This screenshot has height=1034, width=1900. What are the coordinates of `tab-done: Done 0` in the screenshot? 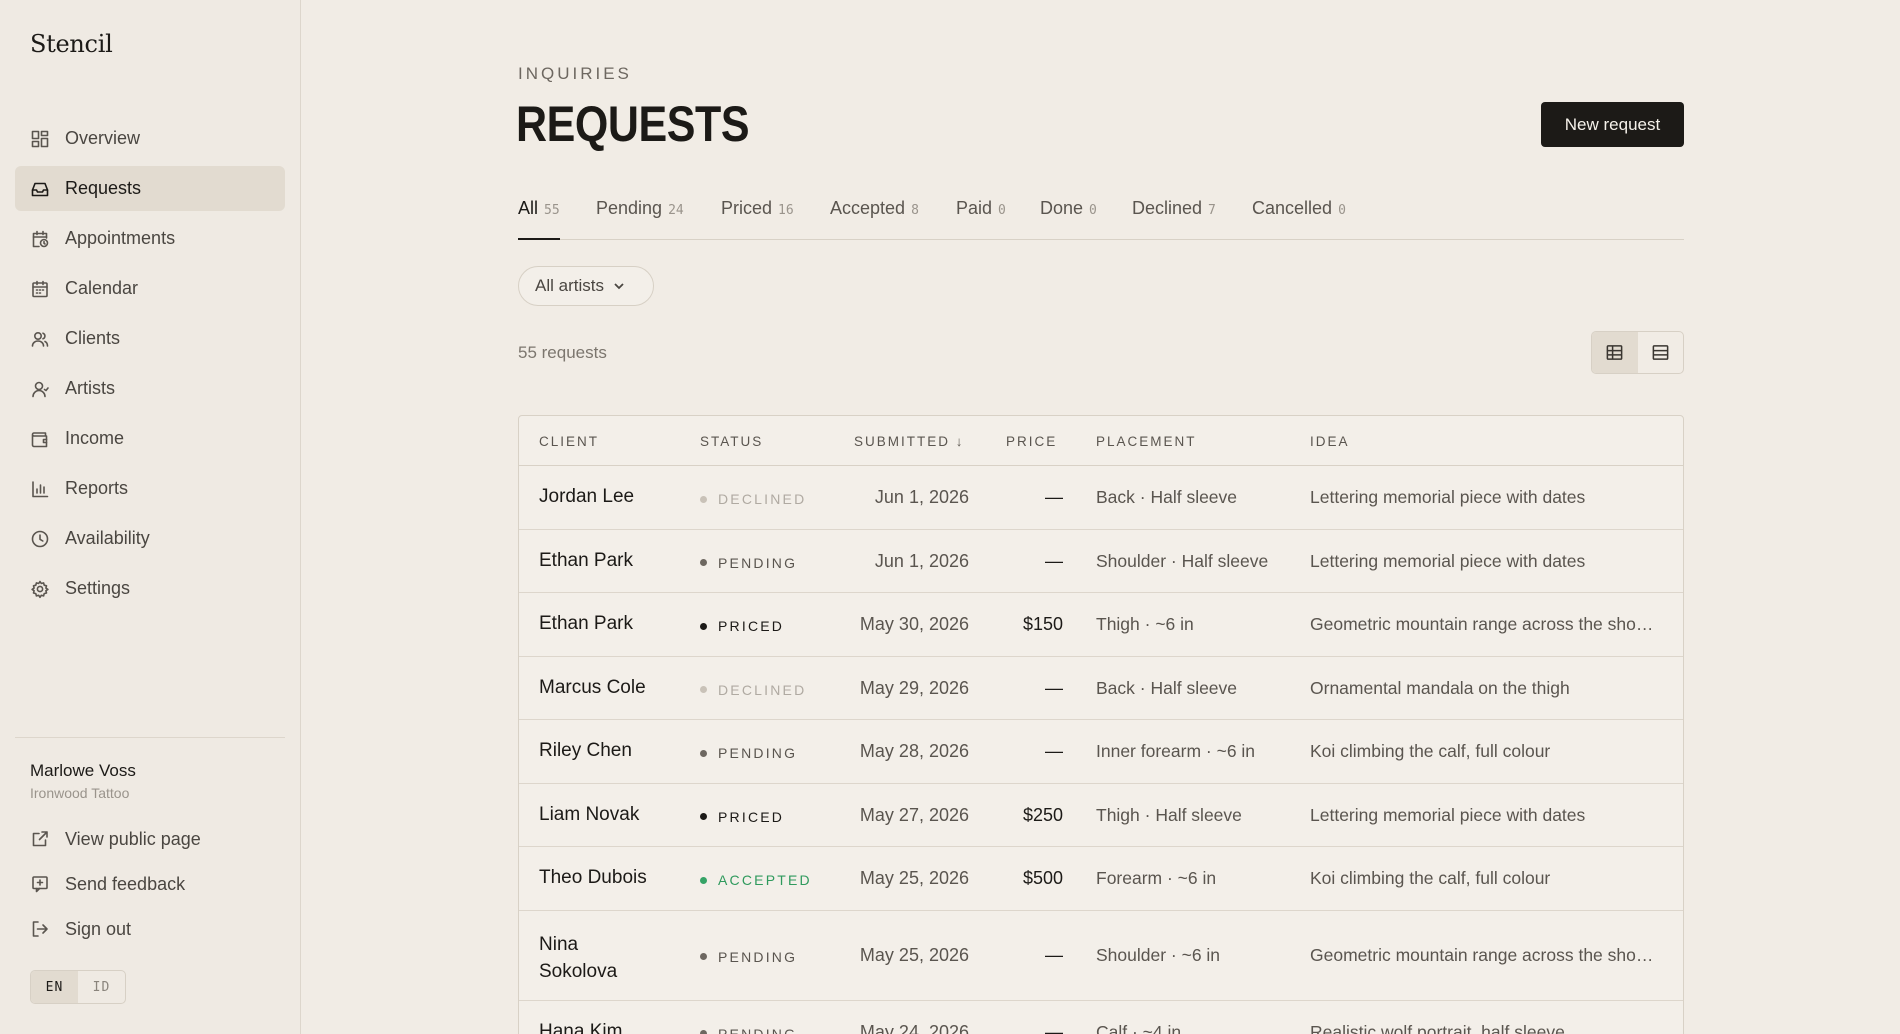 It's located at (1068, 219).